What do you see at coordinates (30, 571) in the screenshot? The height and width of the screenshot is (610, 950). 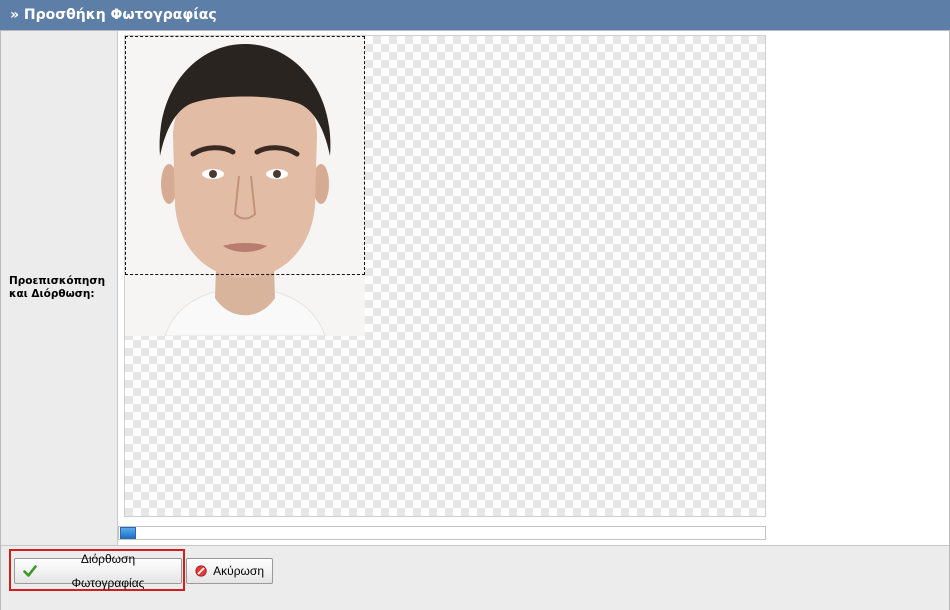 I see `check-icon` at bounding box center [30, 571].